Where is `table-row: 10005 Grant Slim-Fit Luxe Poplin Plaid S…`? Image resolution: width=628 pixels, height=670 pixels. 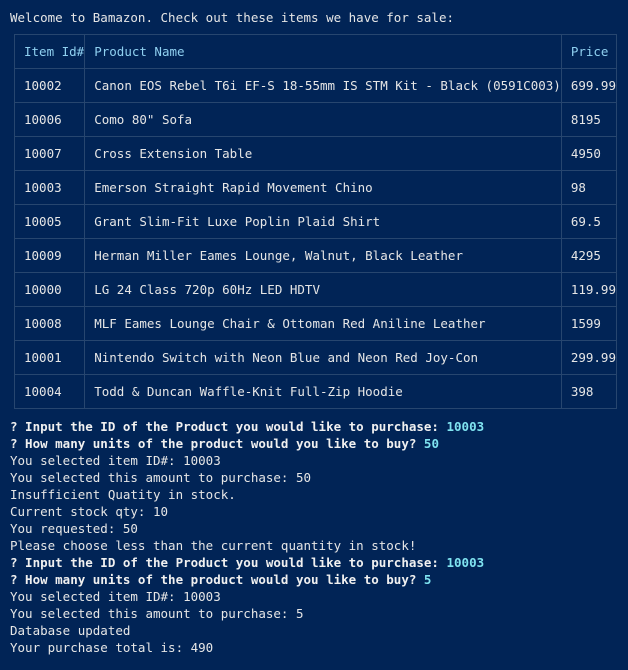
table-row: 10005 Grant Slim-Fit Luxe Poplin Plaid S… is located at coordinates (315, 221).